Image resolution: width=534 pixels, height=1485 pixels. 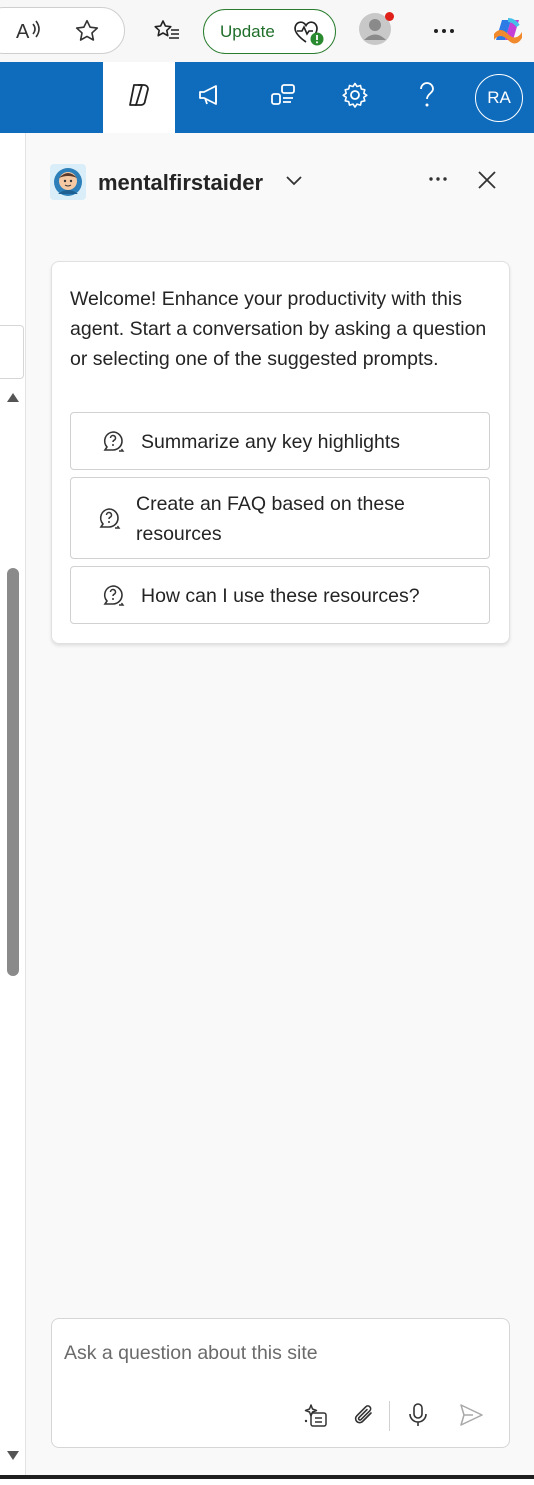 What do you see at coordinates (438, 181) in the screenshot?
I see `more-options-icon` at bounding box center [438, 181].